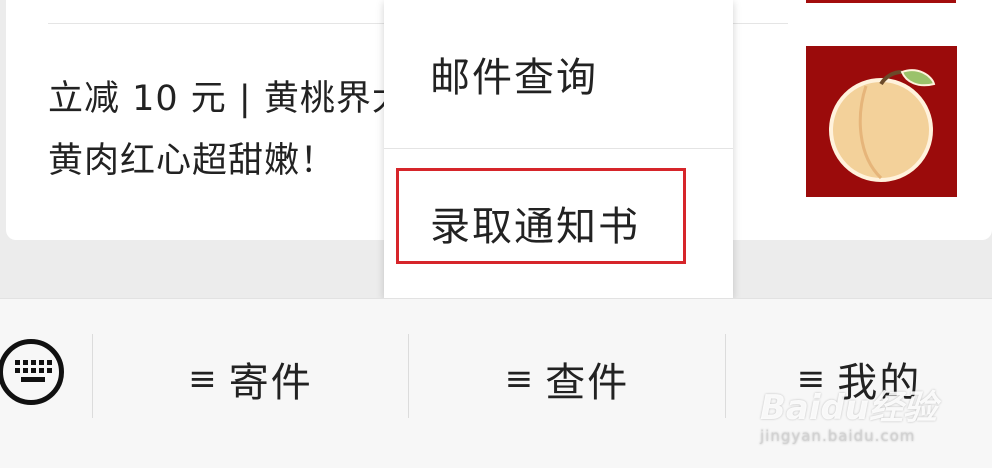 This screenshot has width=992, height=468. I want to click on menu-item-label: 邮件查询, so click(514, 78).